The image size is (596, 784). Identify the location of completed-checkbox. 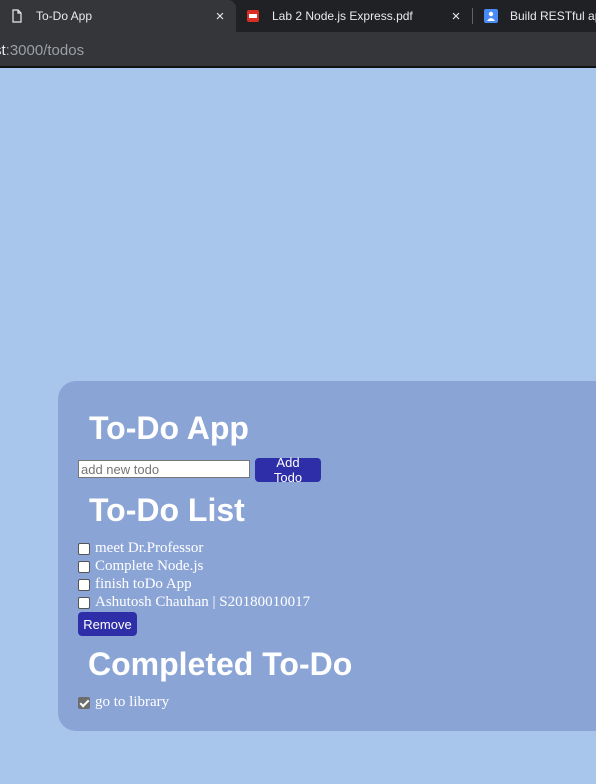
(84, 702).